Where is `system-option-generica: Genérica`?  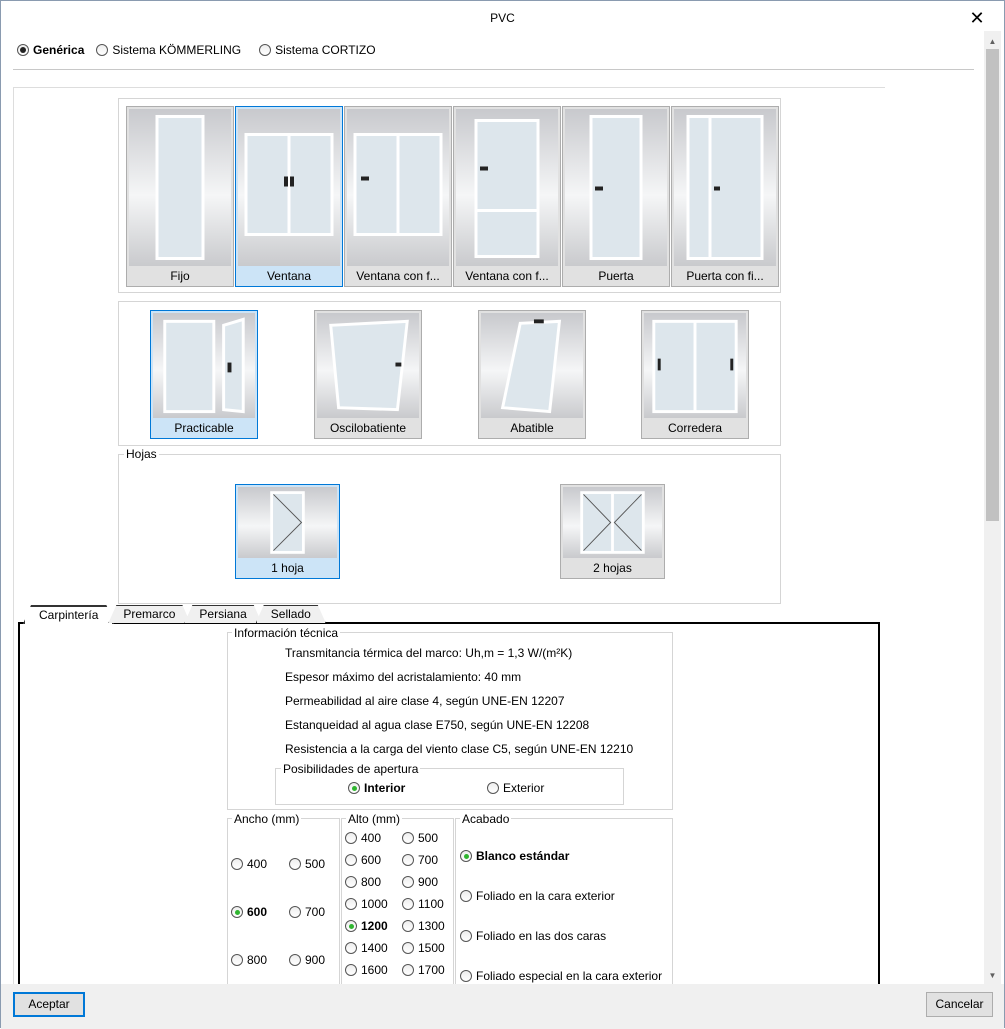 system-option-generica: Genérica is located at coordinates (50, 50).